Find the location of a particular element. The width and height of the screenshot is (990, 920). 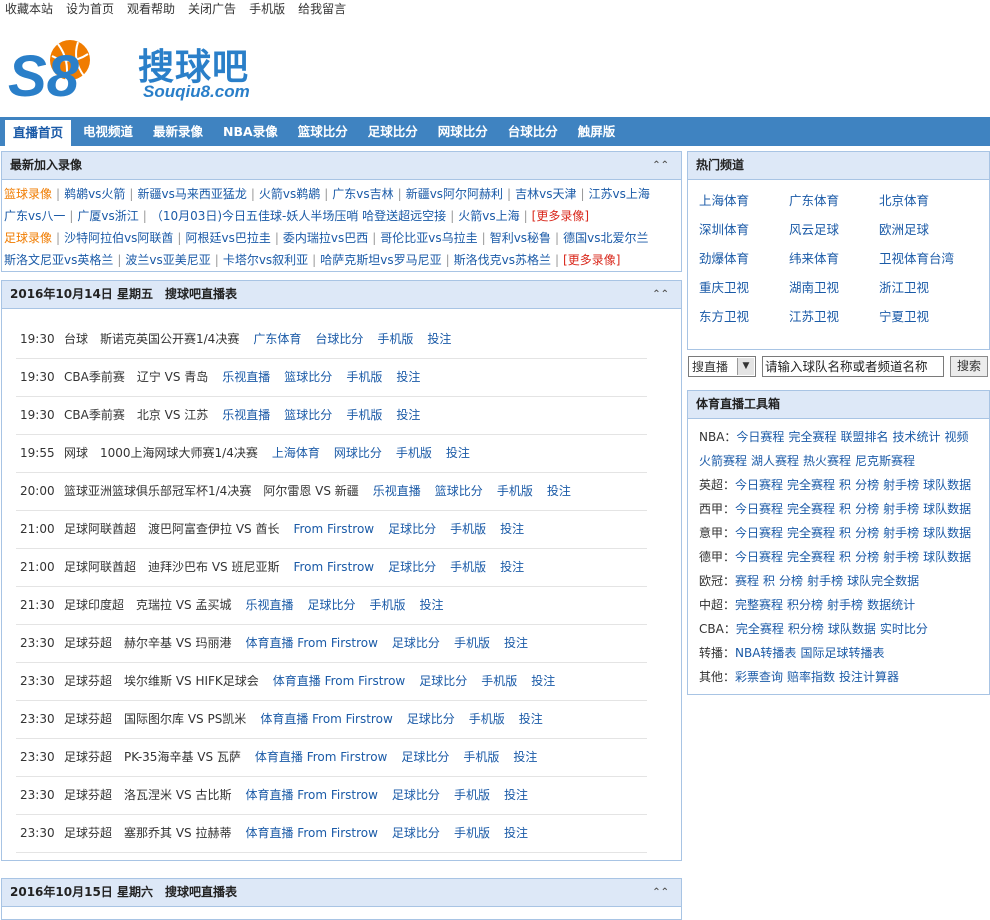

search-input: 请输入球队名称或者频道名称 is located at coordinates (853, 366).